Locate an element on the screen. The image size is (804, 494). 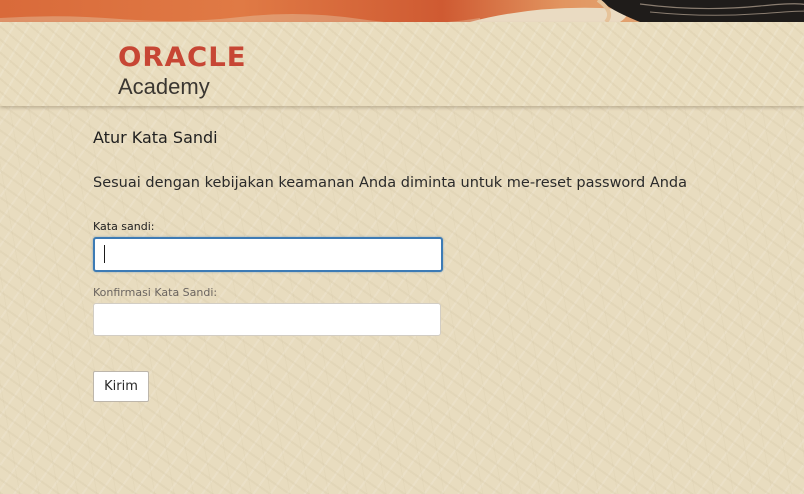
banner-pattern is located at coordinates (402, 11).